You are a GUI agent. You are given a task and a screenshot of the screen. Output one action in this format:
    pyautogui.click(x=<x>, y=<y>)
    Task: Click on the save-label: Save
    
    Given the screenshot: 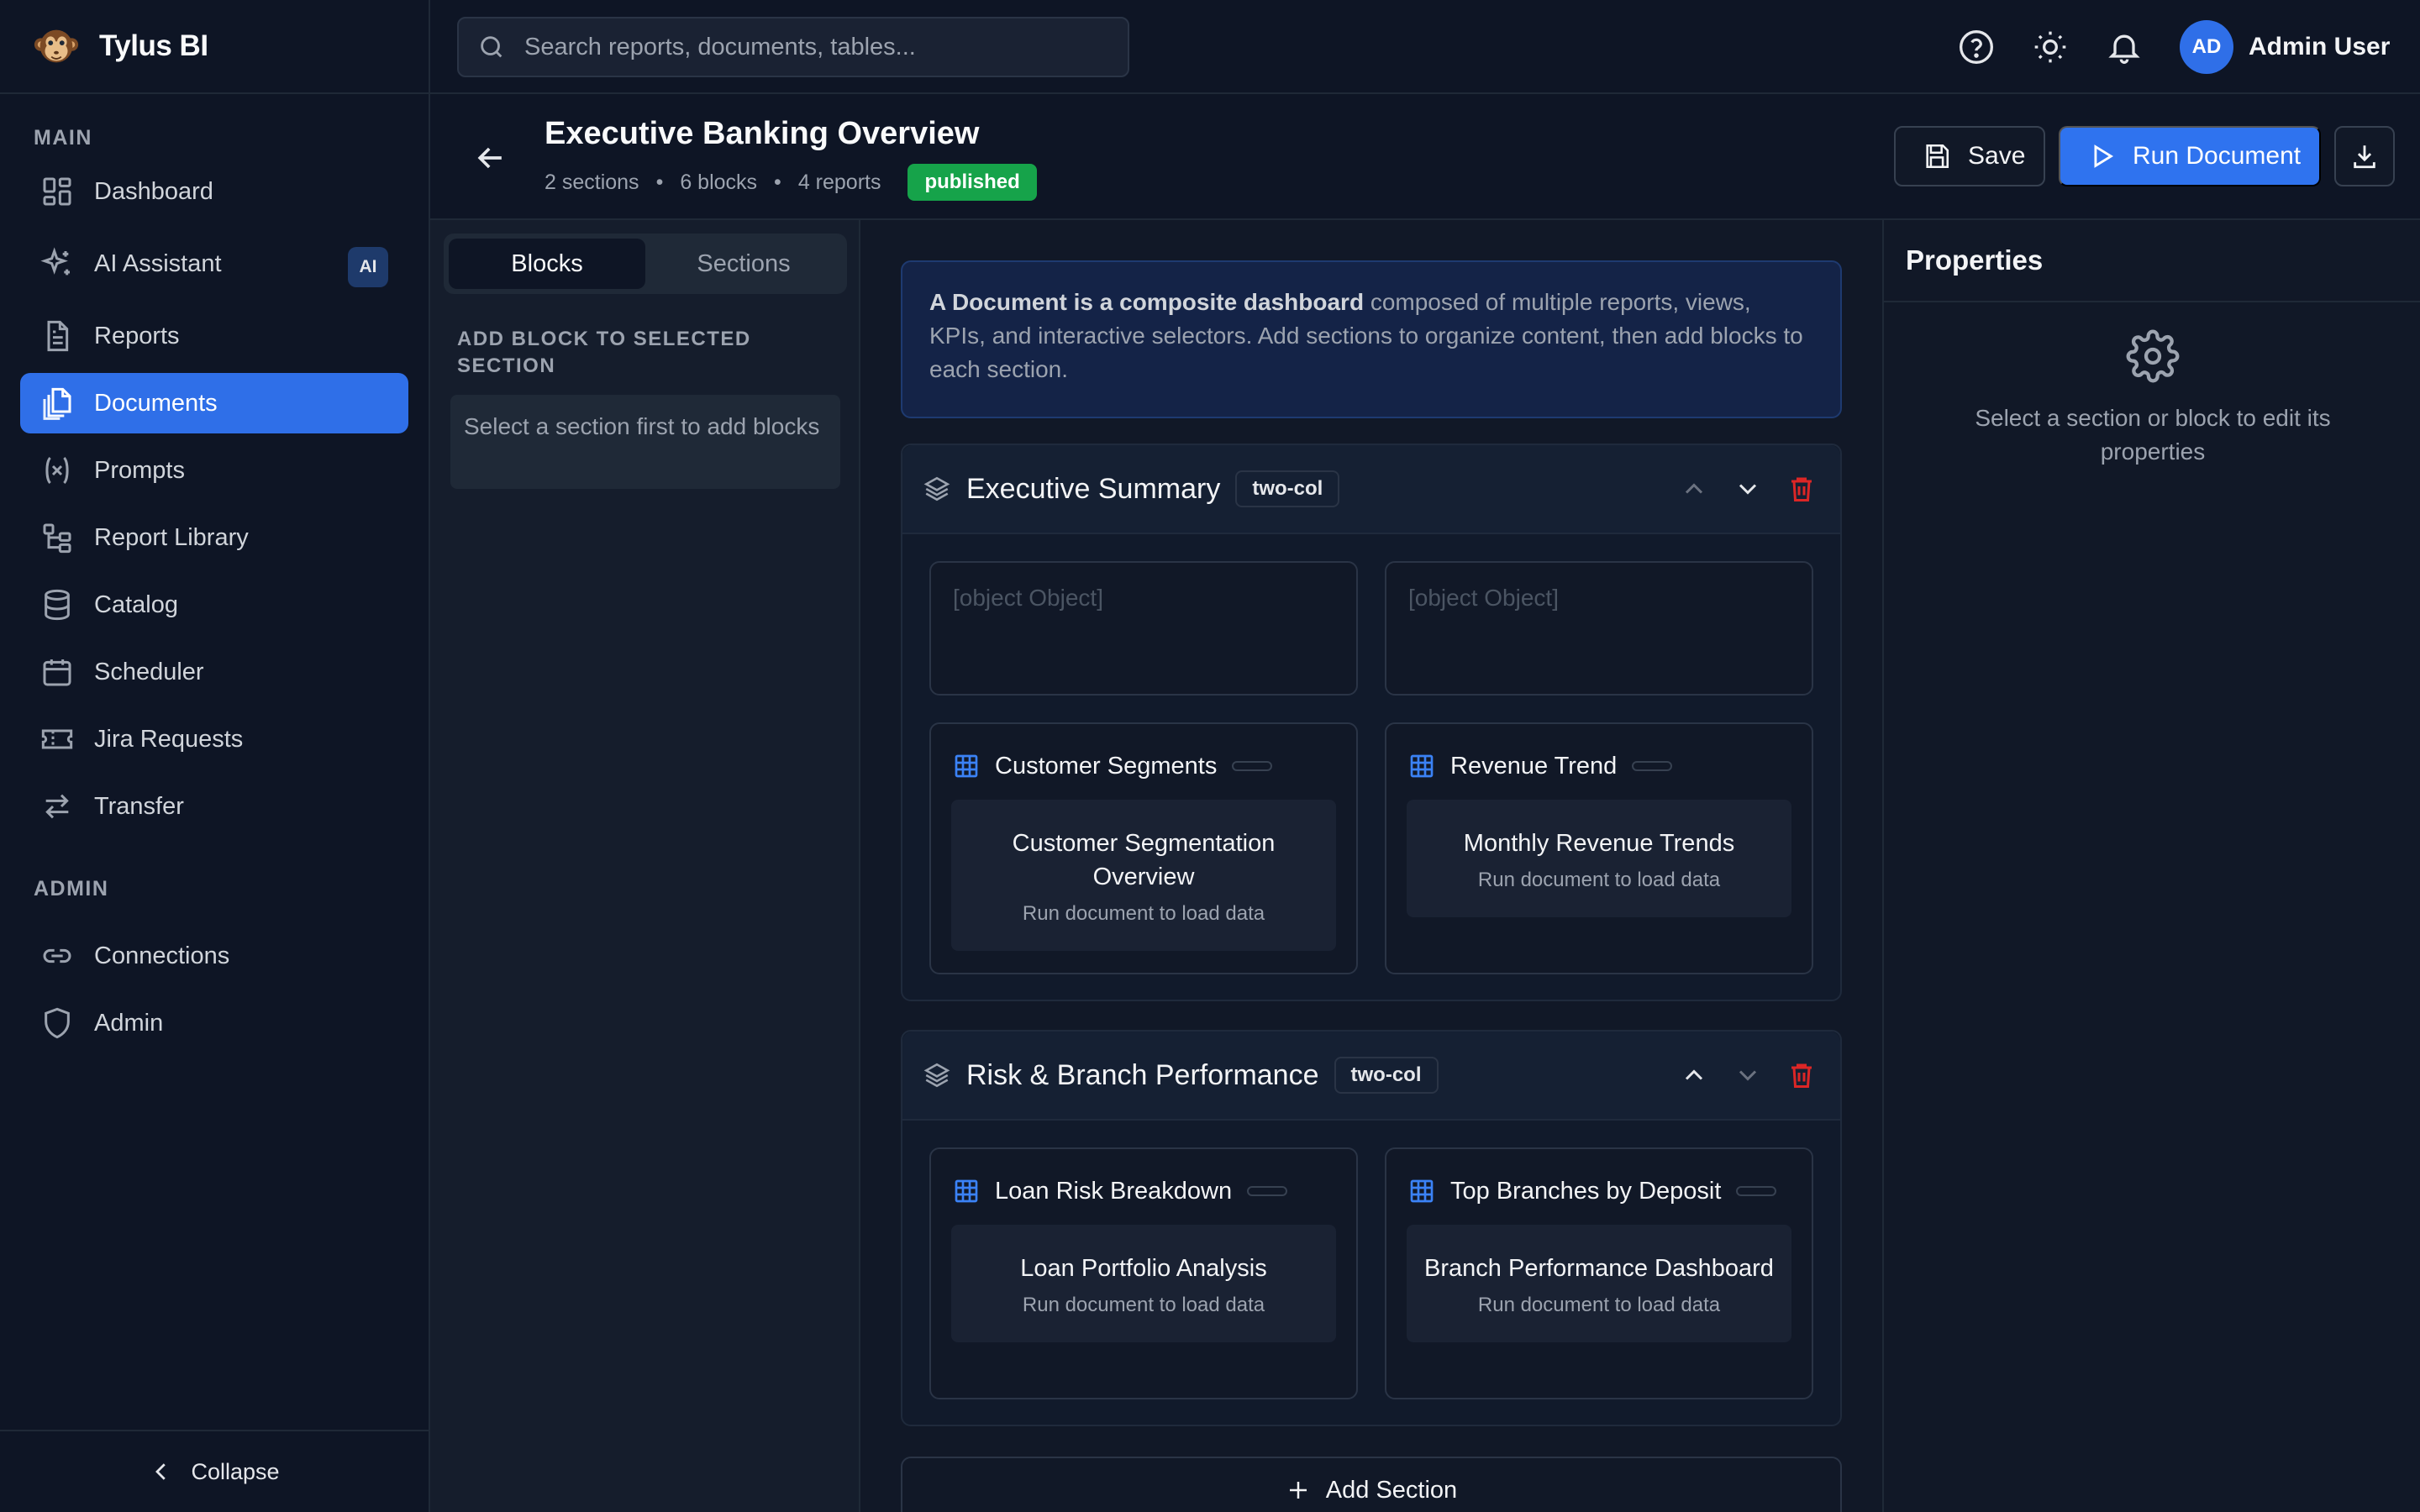 What is the action you would take?
    pyautogui.click(x=1997, y=156)
    